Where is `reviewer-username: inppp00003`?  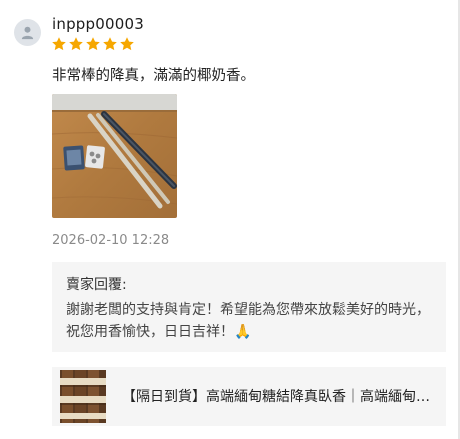 reviewer-username: inppp00003 is located at coordinates (98, 24).